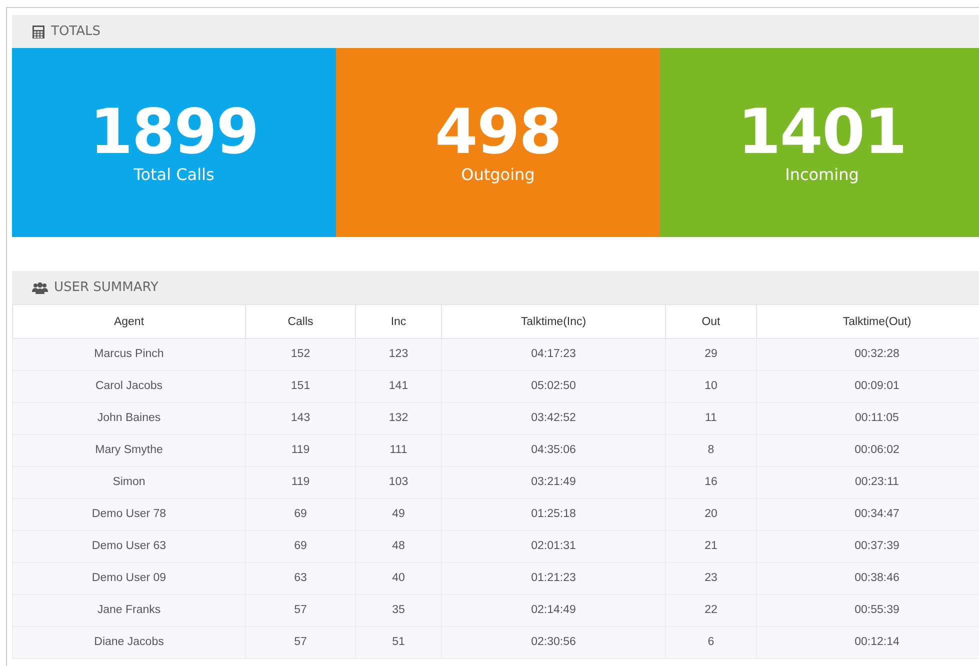 The height and width of the screenshot is (666, 979). What do you see at coordinates (129, 418) in the screenshot?
I see `table-cell: John Baines` at bounding box center [129, 418].